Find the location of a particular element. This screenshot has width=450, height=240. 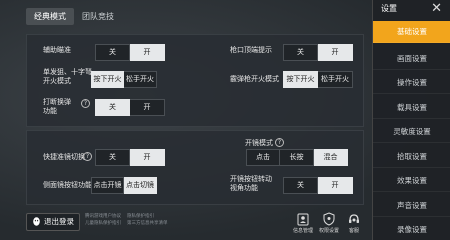

customer-service-icon is located at coordinates (354, 218).